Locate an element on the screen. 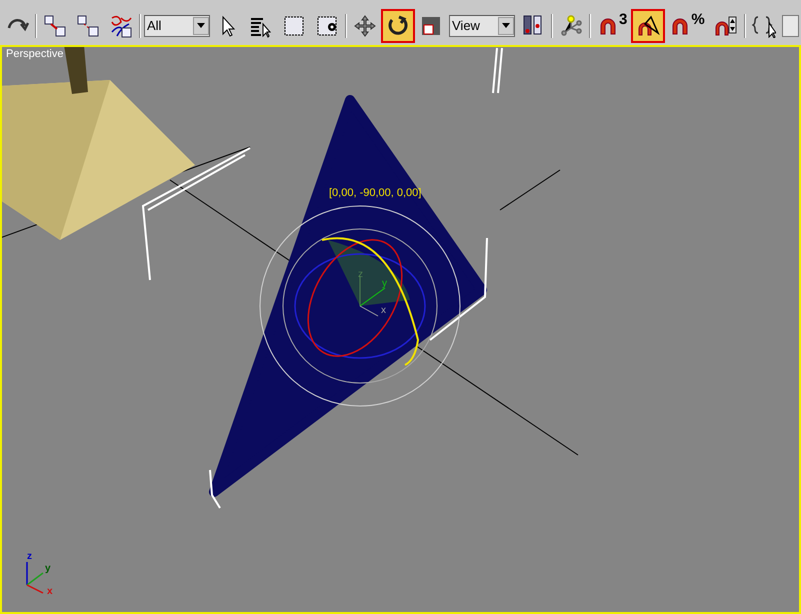 This screenshot has height=614, width=801. link-icon is located at coordinates (55, 26).